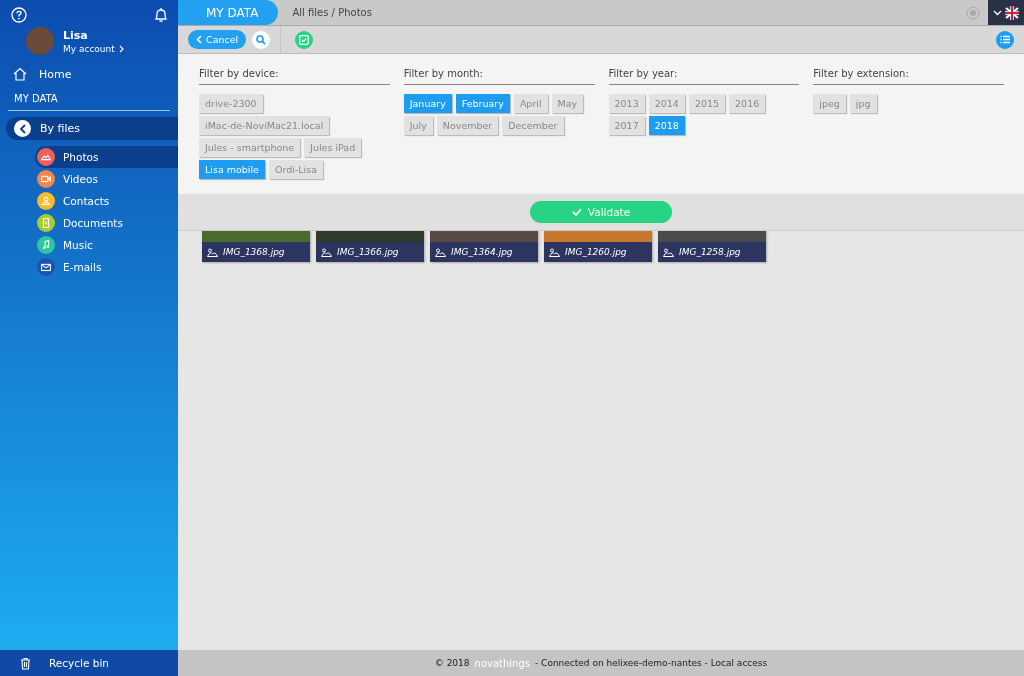  What do you see at coordinates (89, 245) in the screenshot?
I see `category-item: Music` at bounding box center [89, 245].